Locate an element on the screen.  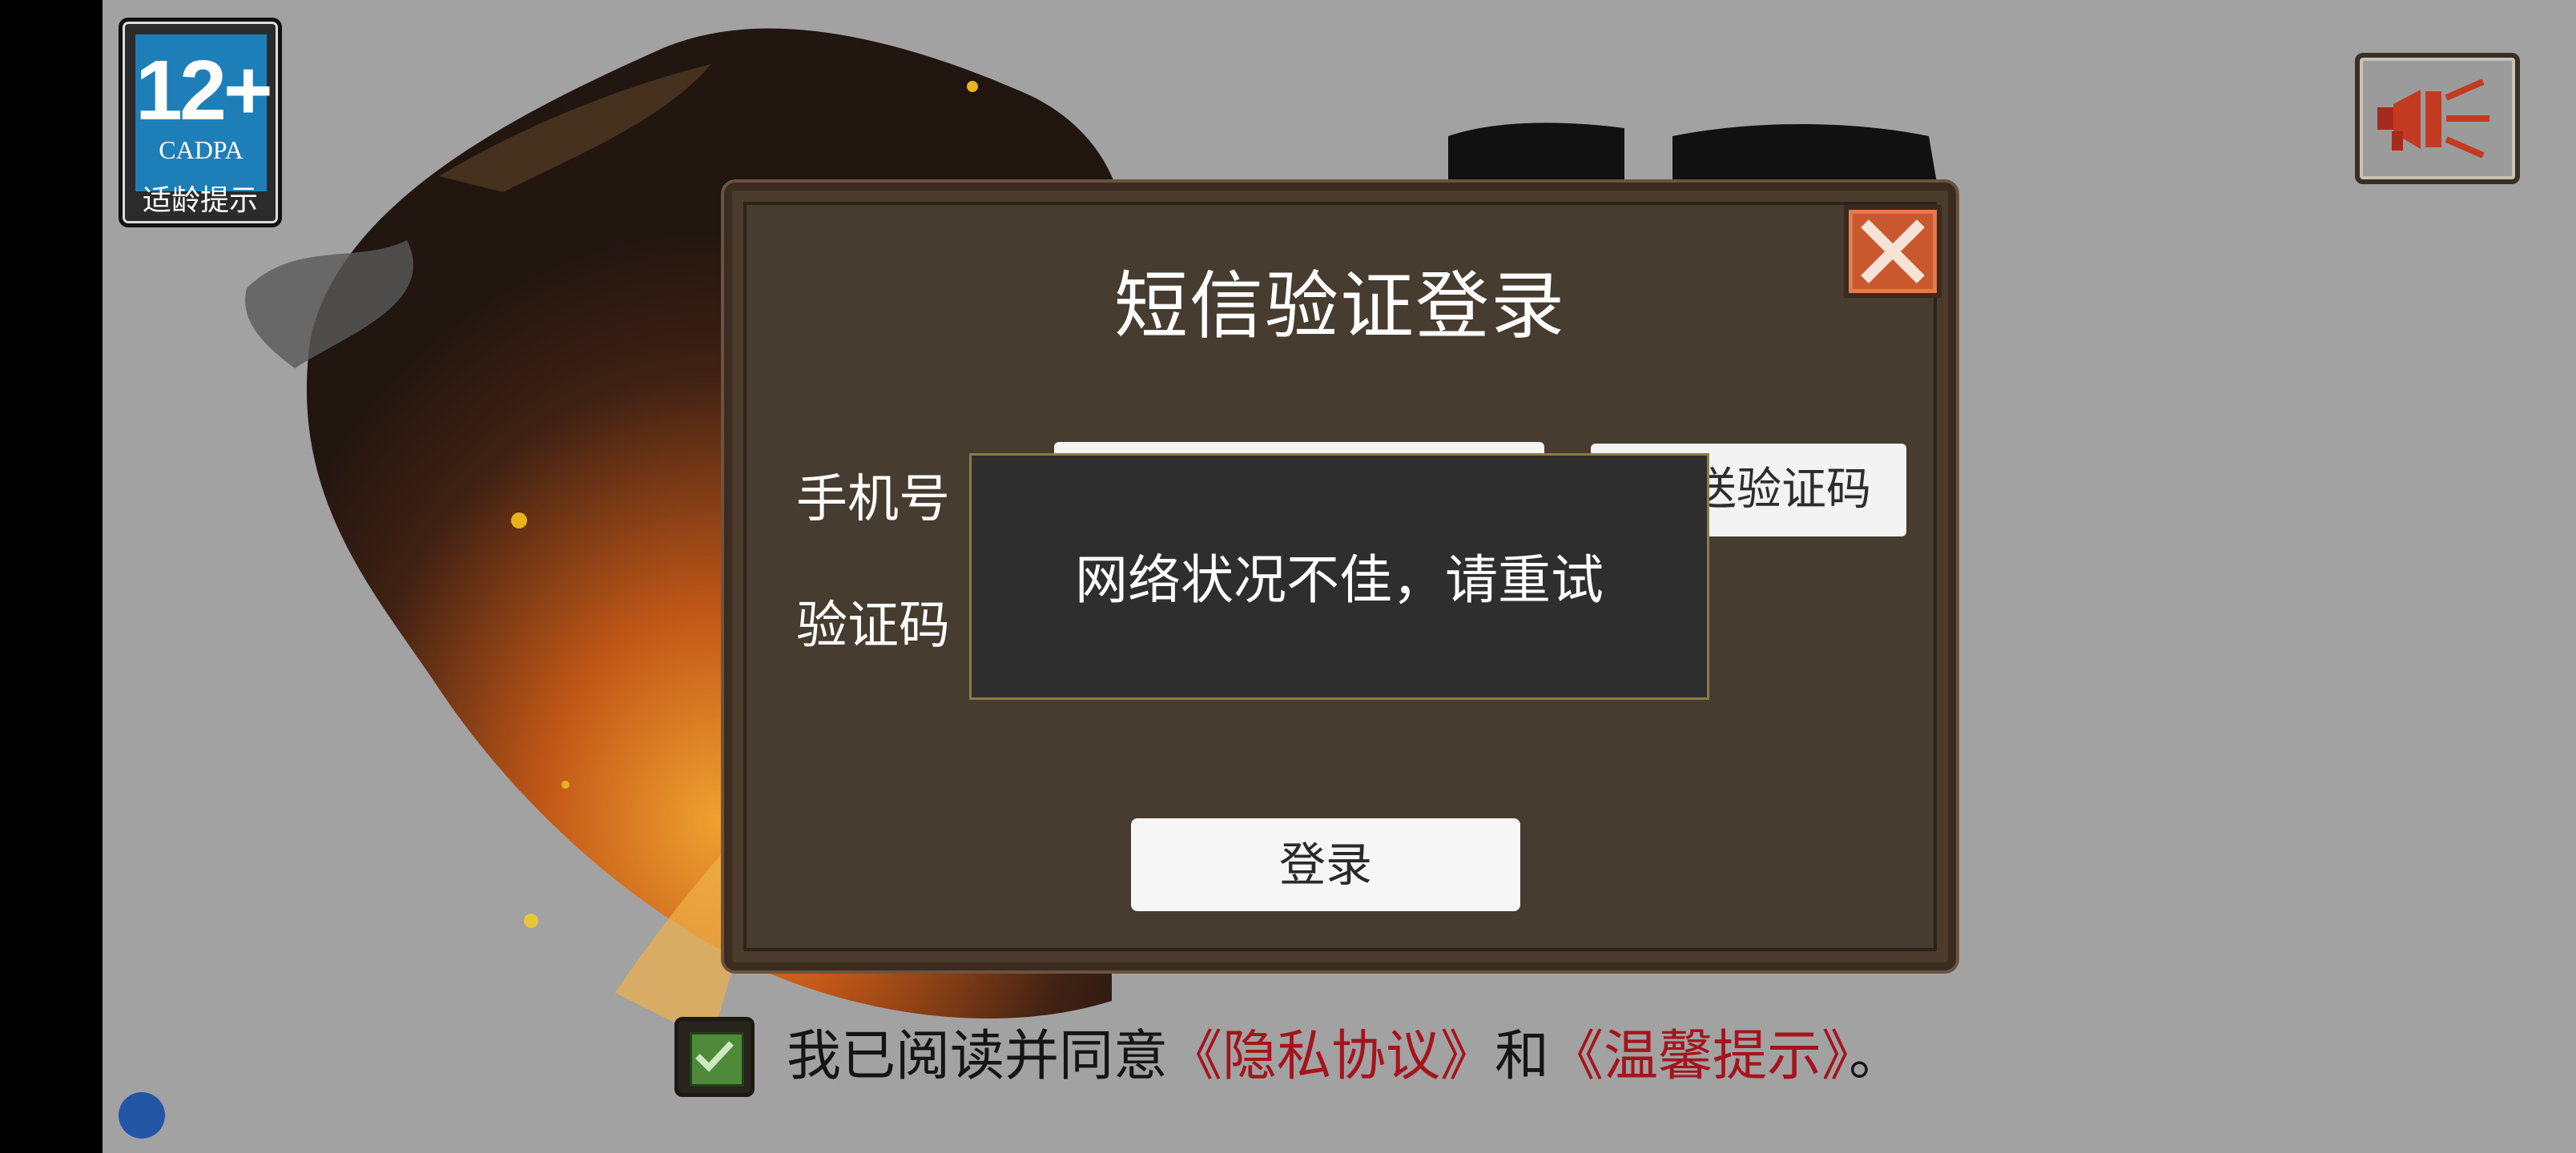
agreement-text: 我已阅读并同意《隐私协议》和《温馨提示》。 is located at coordinates (1345, 1057).